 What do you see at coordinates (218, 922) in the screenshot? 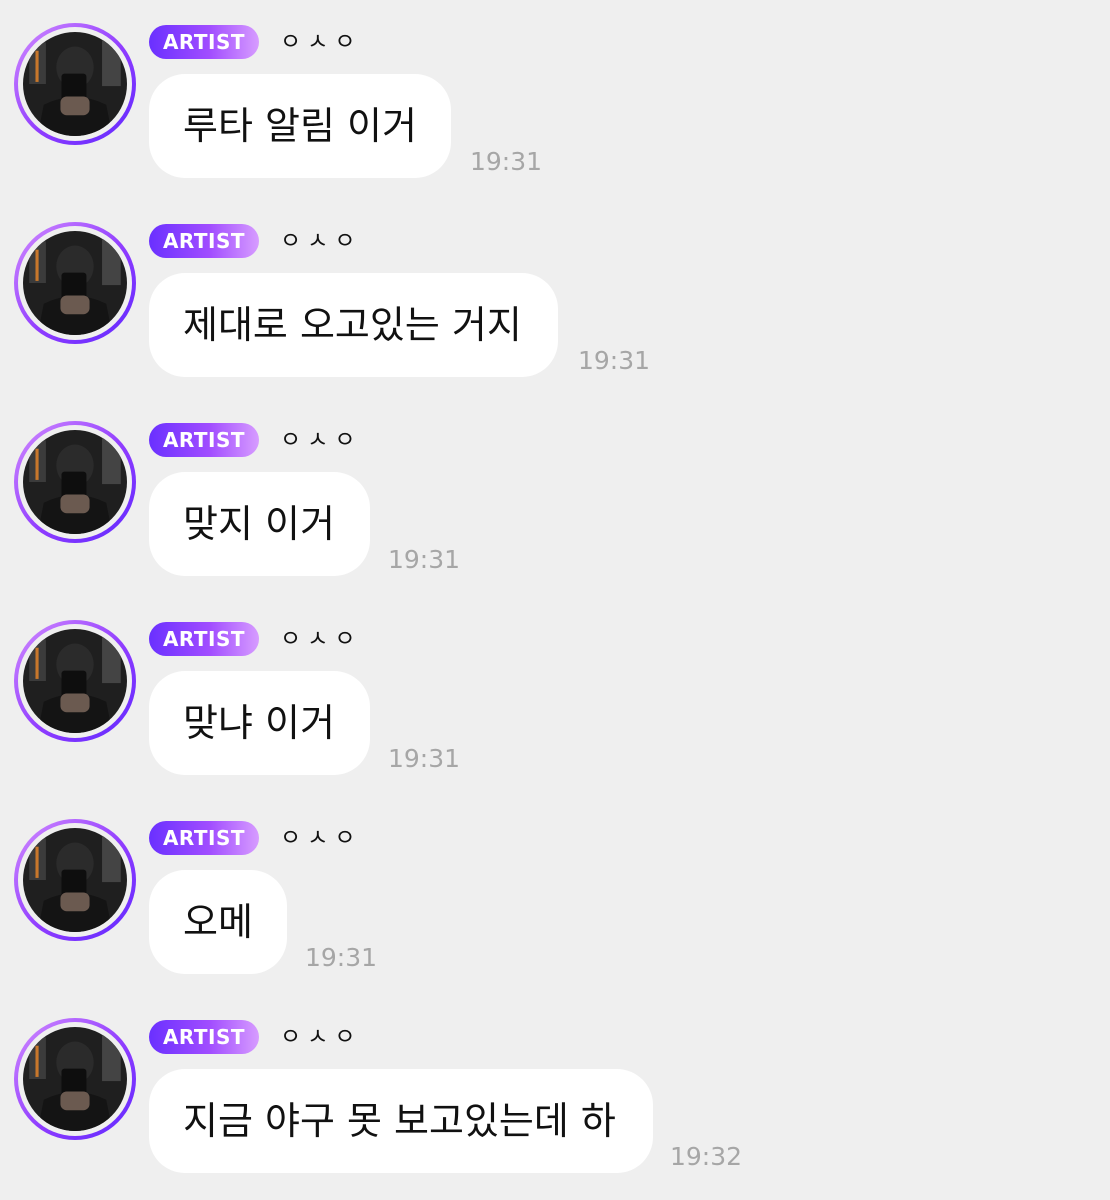
I see `message-bubble: 오메` at bounding box center [218, 922].